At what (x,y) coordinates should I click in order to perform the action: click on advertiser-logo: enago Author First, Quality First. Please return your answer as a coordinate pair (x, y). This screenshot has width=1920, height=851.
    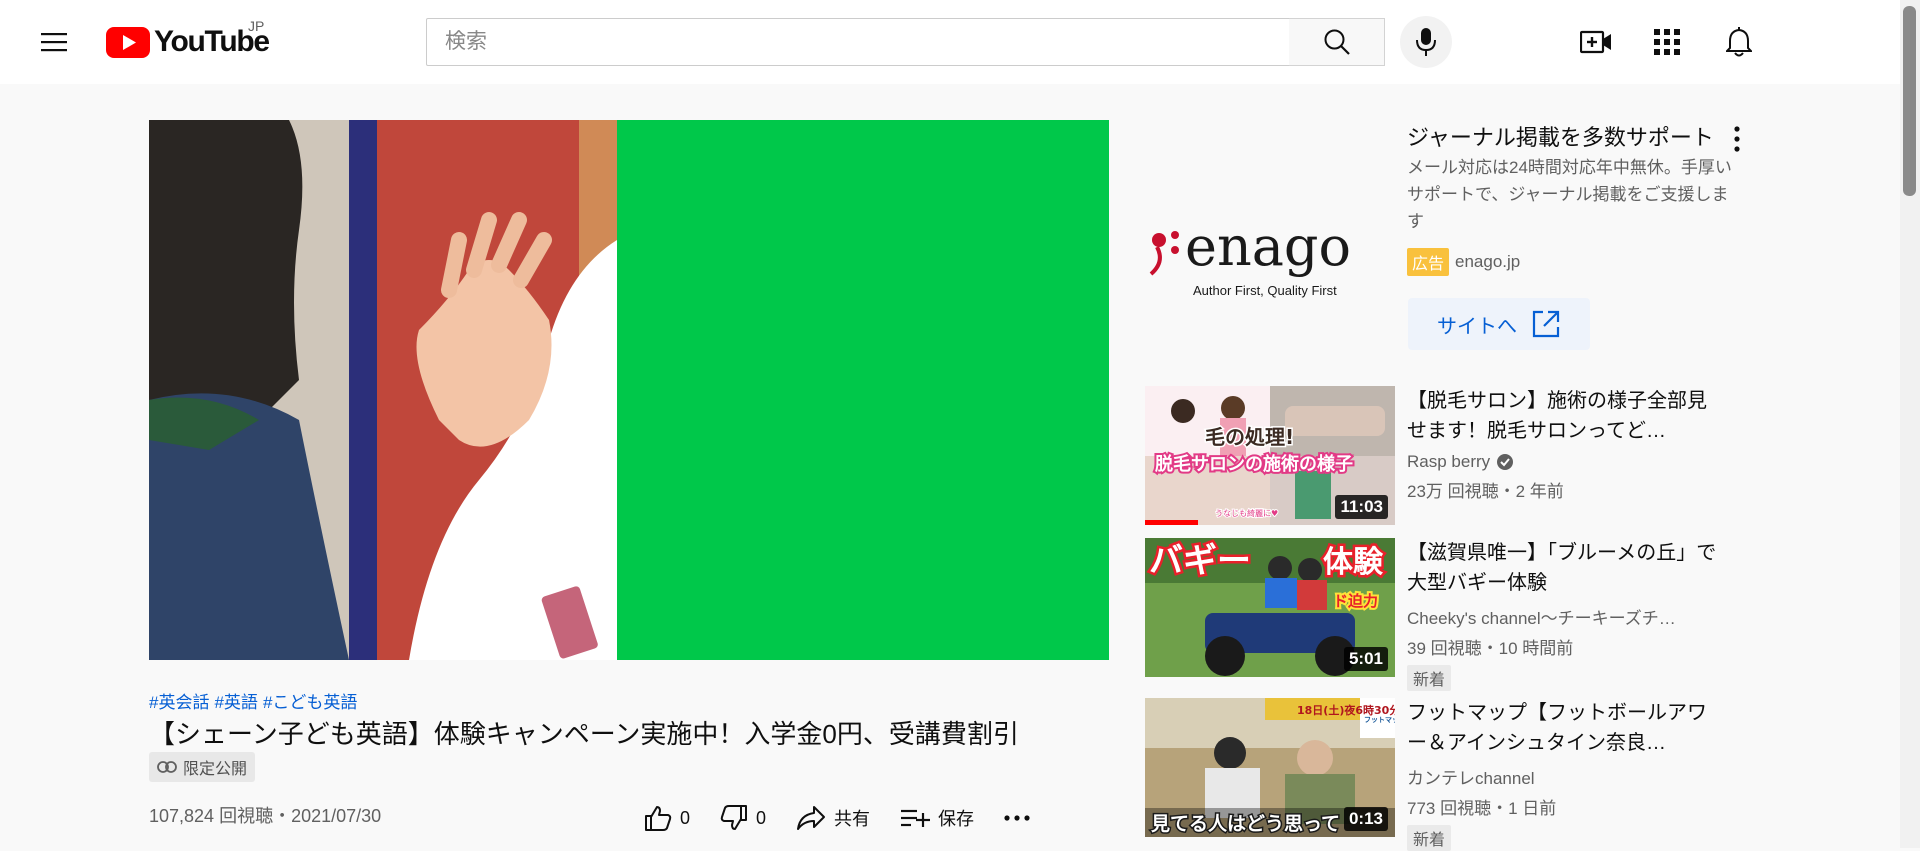
    Looking at the image, I should click on (1270, 250).